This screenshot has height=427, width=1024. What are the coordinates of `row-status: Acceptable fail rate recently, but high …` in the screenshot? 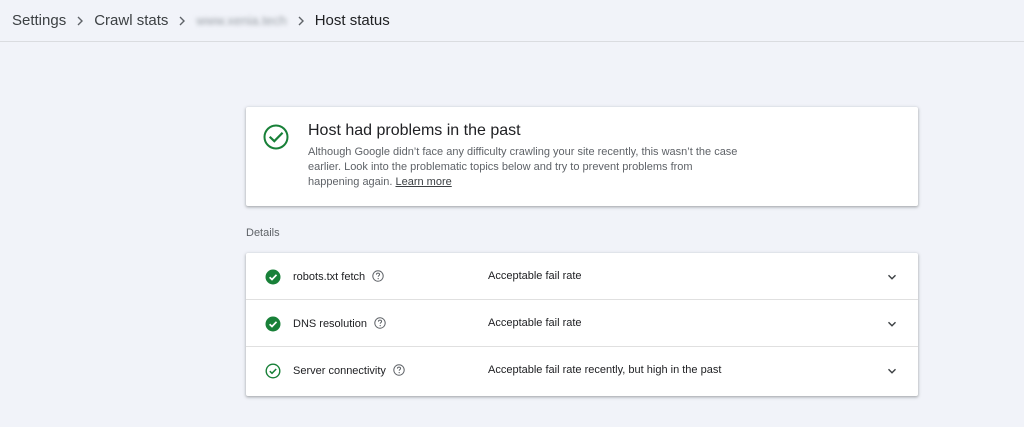 It's located at (605, 370).